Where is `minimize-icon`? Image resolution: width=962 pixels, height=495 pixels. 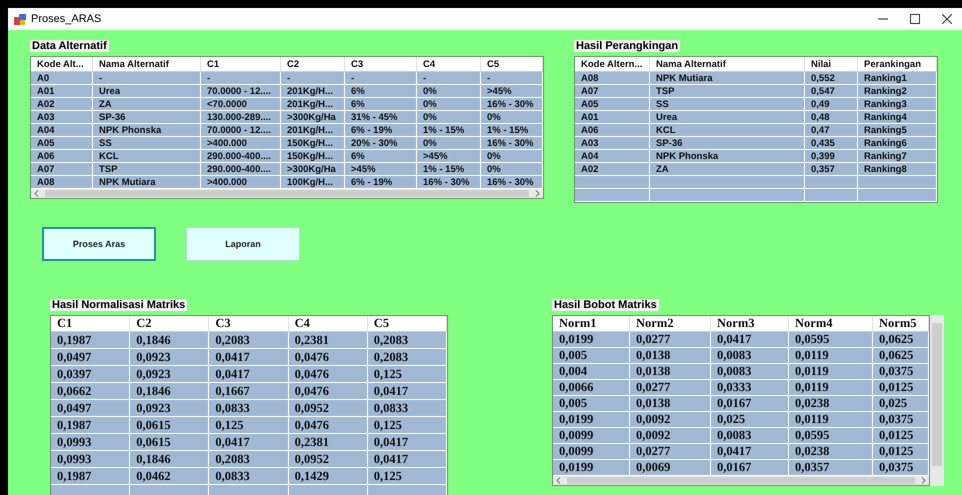
minimize-icon is located at coordinates (883, 19).